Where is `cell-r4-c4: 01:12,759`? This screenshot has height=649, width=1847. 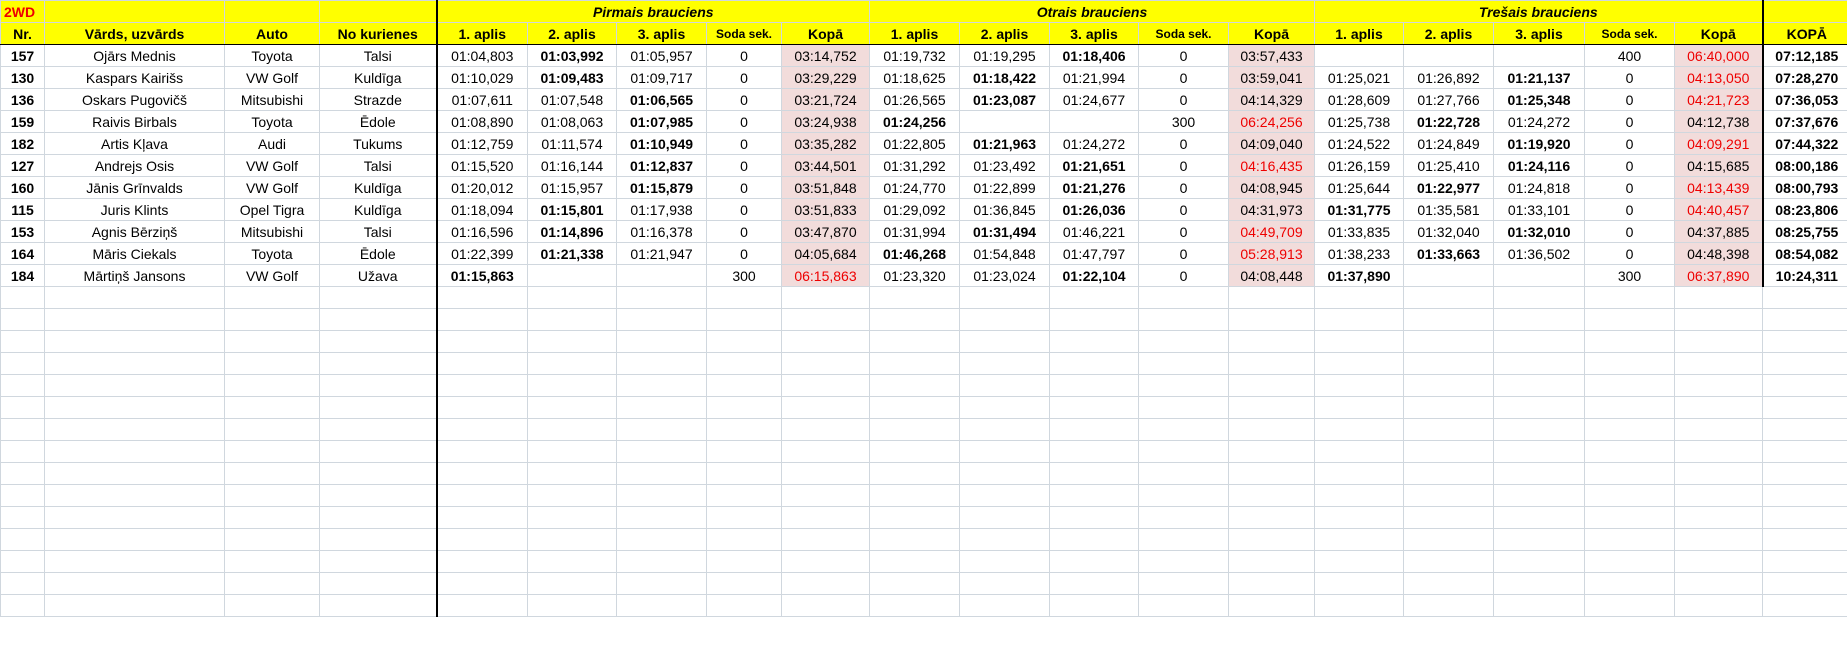
cell-r4-c4: 01:12,759 is located at coordinates (481, 143).